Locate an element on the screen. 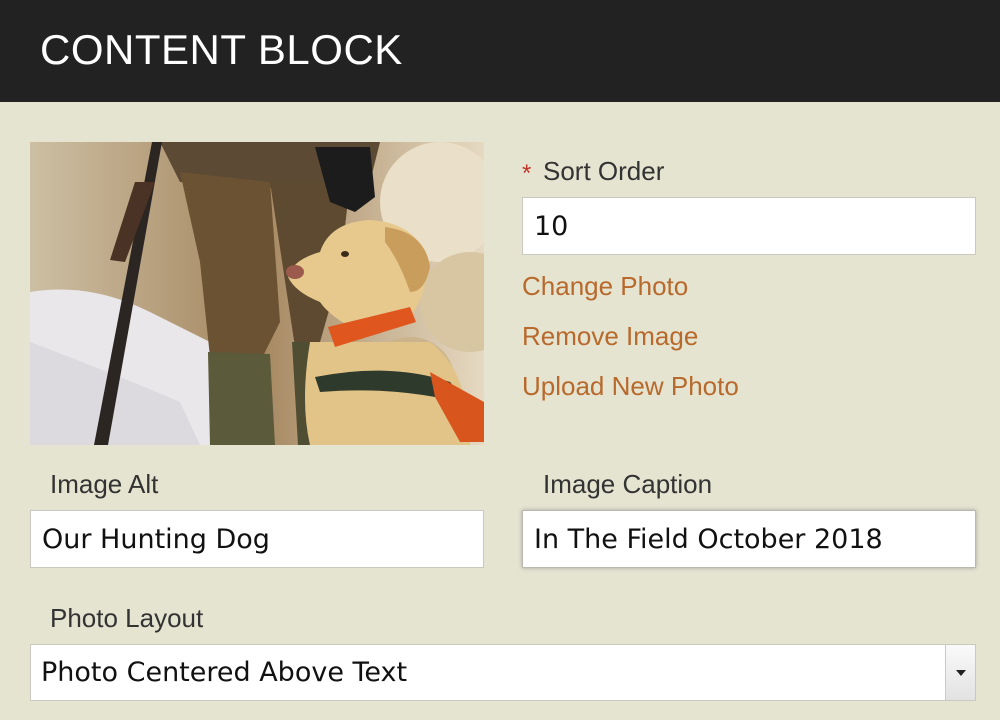 This screenshot has width=1000, height=720. image-caption-label: Image Caption is located at coordinates (628, 484).